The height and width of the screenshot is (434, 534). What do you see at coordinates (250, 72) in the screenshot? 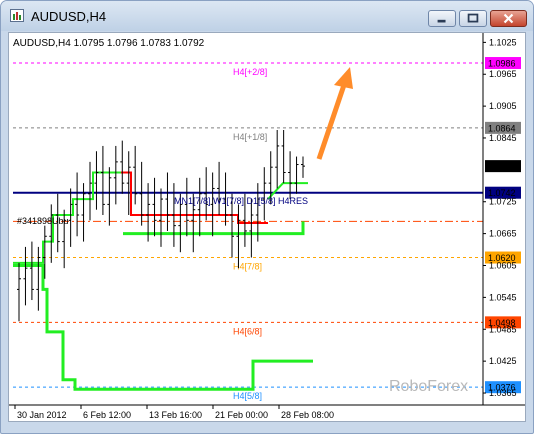
I see `level-label: H4[+2/8]` at bounding box center [250, 72].